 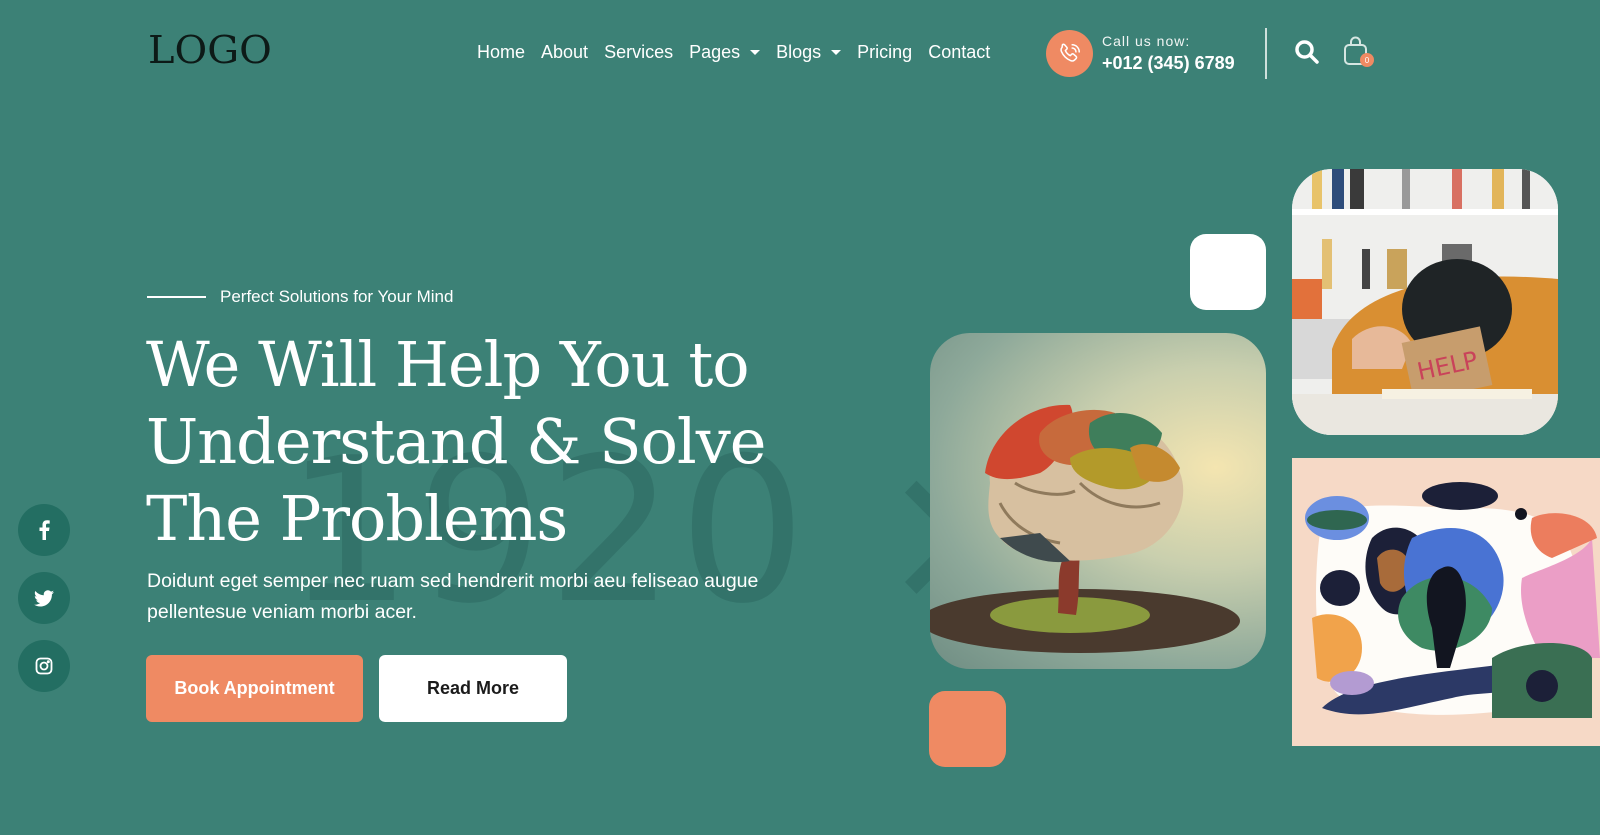 I want to click on nav-label: Contact, so click(x=959, y=52).